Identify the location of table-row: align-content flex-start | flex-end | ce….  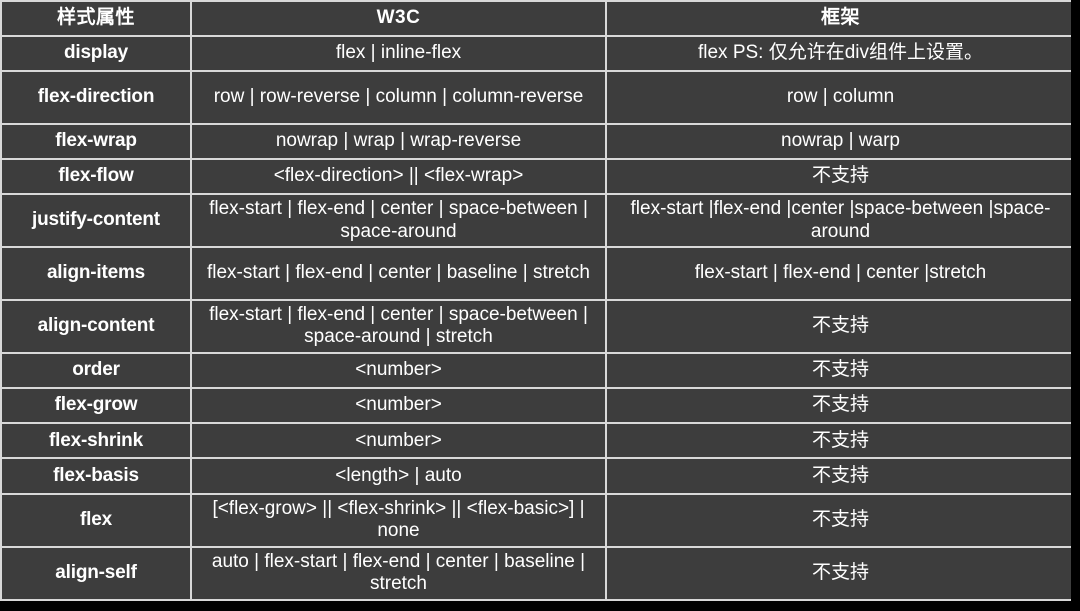
(535, 326).